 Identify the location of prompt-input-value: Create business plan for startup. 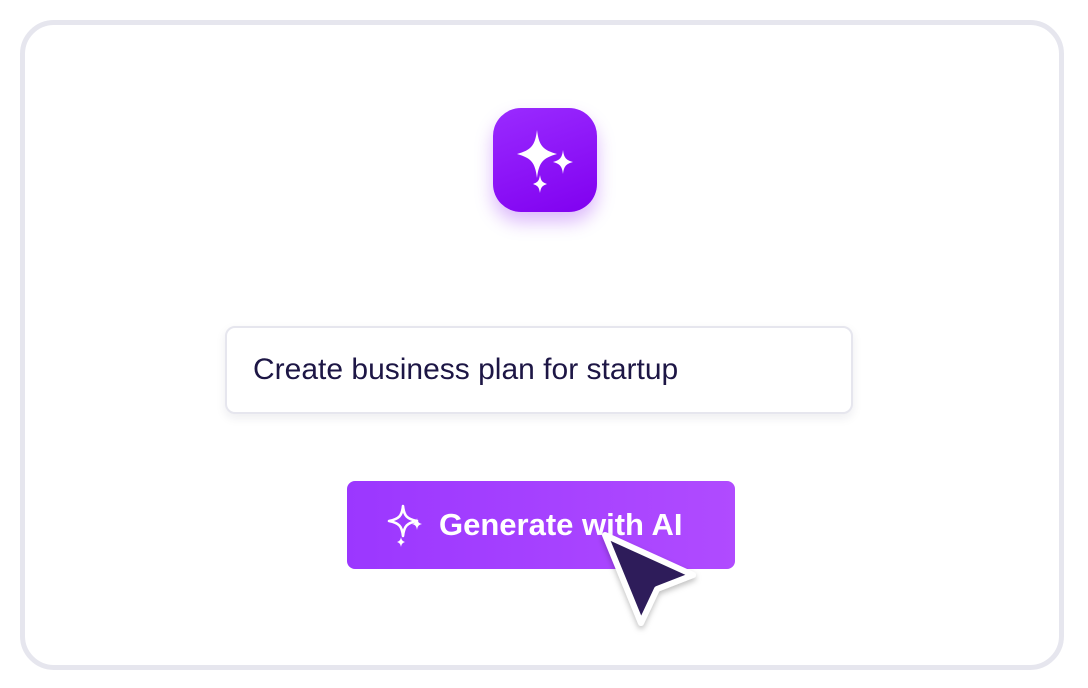
(466, 369).